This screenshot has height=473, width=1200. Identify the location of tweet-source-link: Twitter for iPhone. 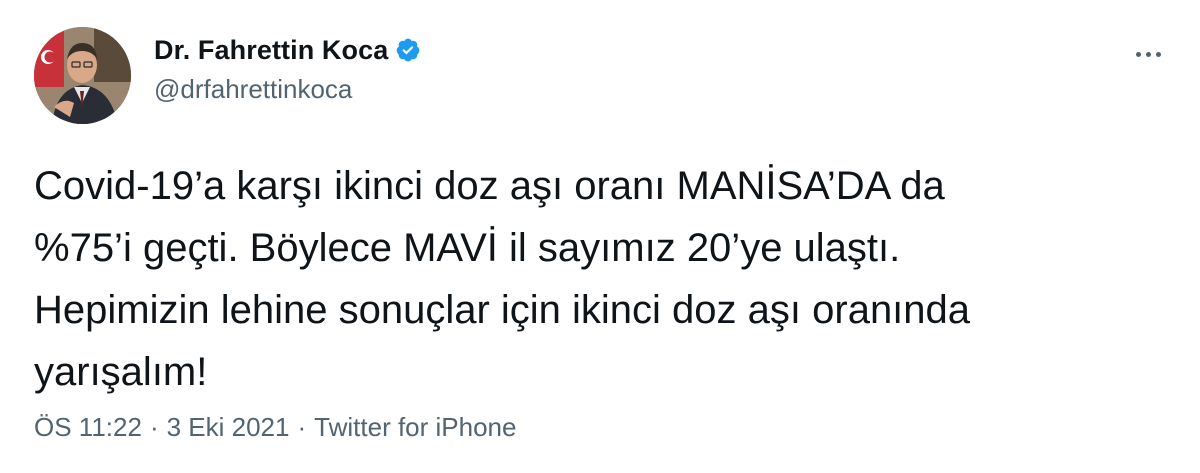
(415, 427).